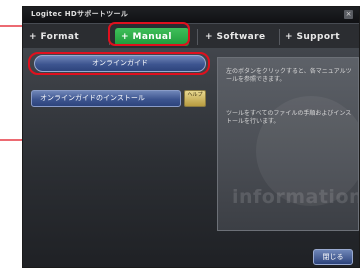  I want to click on install-guide-button: オンラインガイドのインストール, so click(106, 98).